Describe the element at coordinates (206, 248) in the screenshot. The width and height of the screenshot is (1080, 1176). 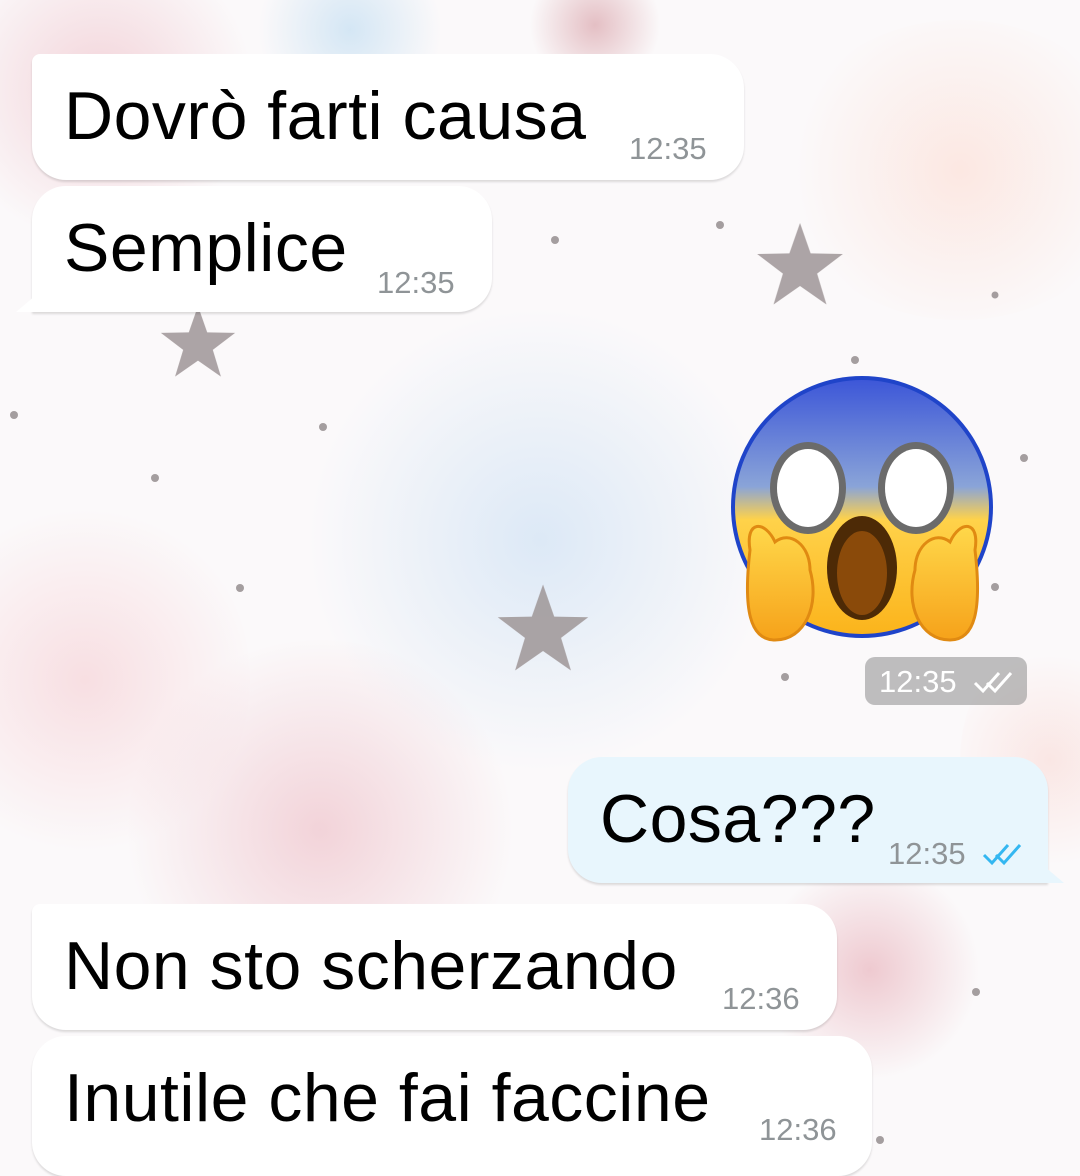
I see `message-text: Semplice` at that location.